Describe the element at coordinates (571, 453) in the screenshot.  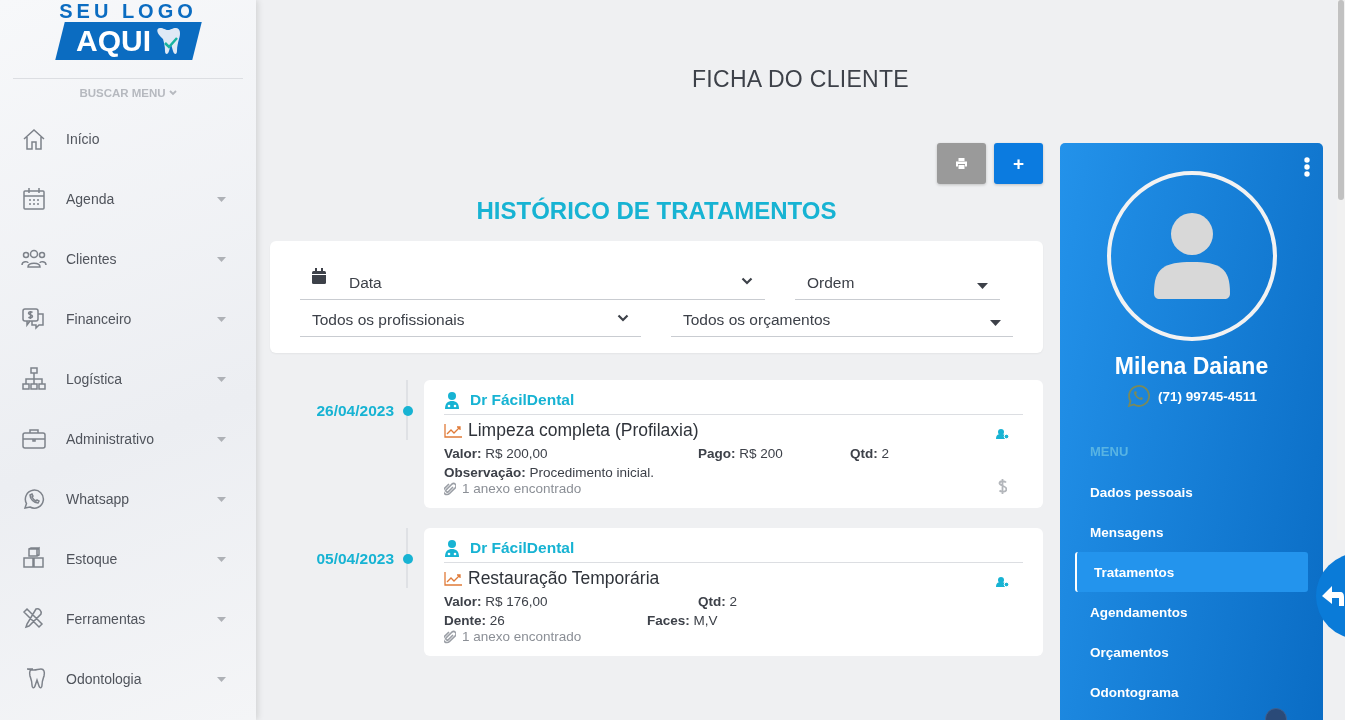
I see `treatment-field: Valor: R$ 200,00` at that location.